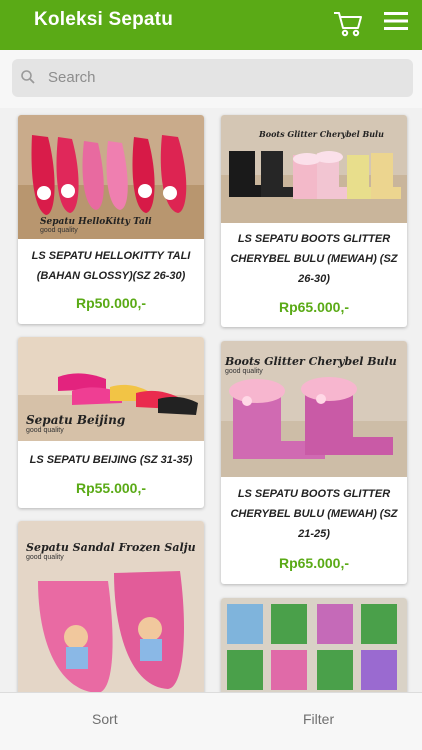 The image size is (422, 750). I want to click on image-caption: Sepatu Sandal Frozen Salju, so click(111, 547).